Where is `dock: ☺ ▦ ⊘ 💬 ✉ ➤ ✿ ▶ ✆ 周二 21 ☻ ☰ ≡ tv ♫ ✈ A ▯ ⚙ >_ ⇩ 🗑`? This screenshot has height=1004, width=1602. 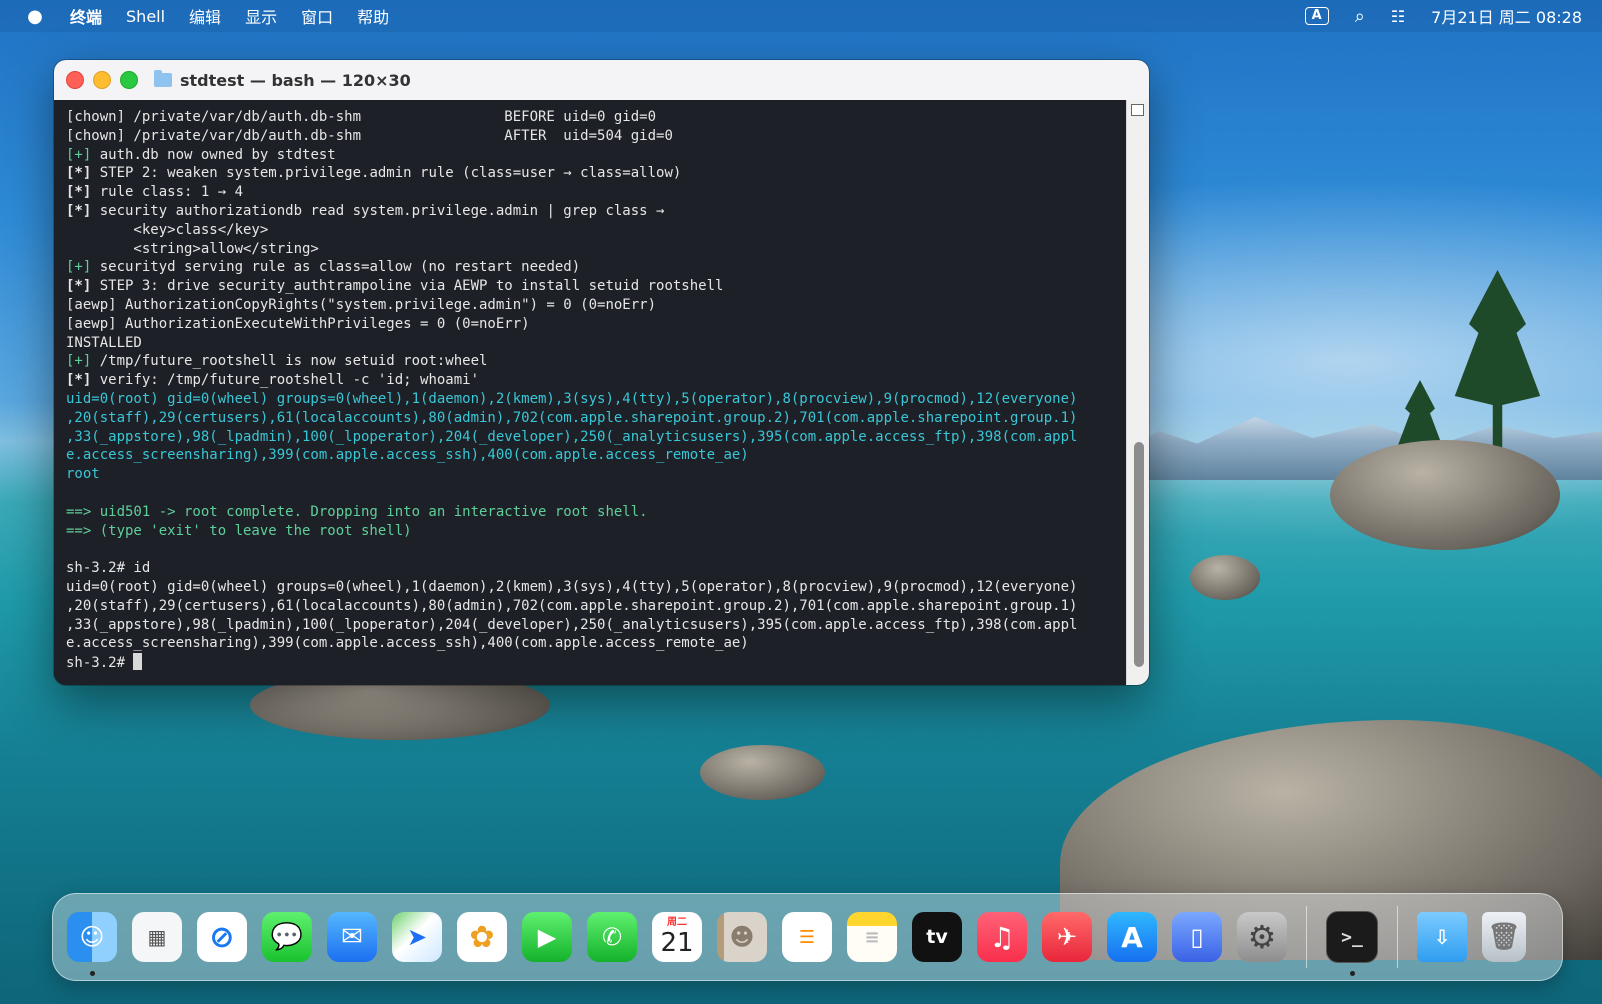
dock: ☺ ▦ ⊘ 💬 ✉ ➤ ✿ ▶ ✆ 周二 21 ☻ ☰ ≡ tv ♫ ✈ A ▯ ⚙ >_ ⇩ 🗑 is located at coordinates (807, 937).